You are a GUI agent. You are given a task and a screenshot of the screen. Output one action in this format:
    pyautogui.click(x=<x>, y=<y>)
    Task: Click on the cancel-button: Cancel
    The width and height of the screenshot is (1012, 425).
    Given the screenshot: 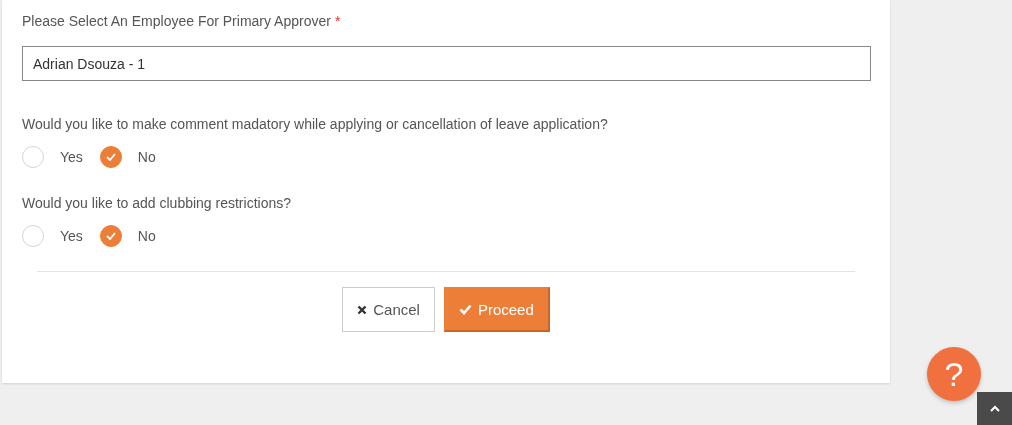 What is the action you would take?
    pyautogui.click(x=388, y=309)
    